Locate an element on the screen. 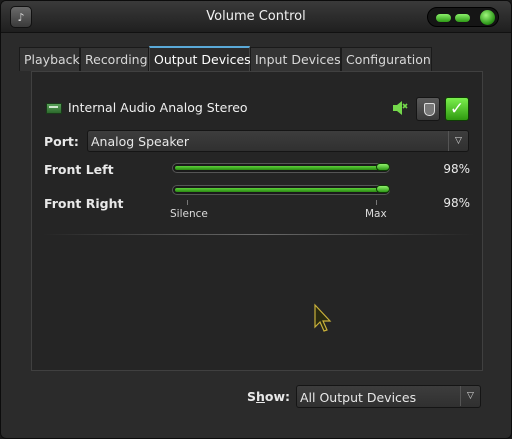  tab-output-devices: Output Devices is located at coordinates (200, 58).